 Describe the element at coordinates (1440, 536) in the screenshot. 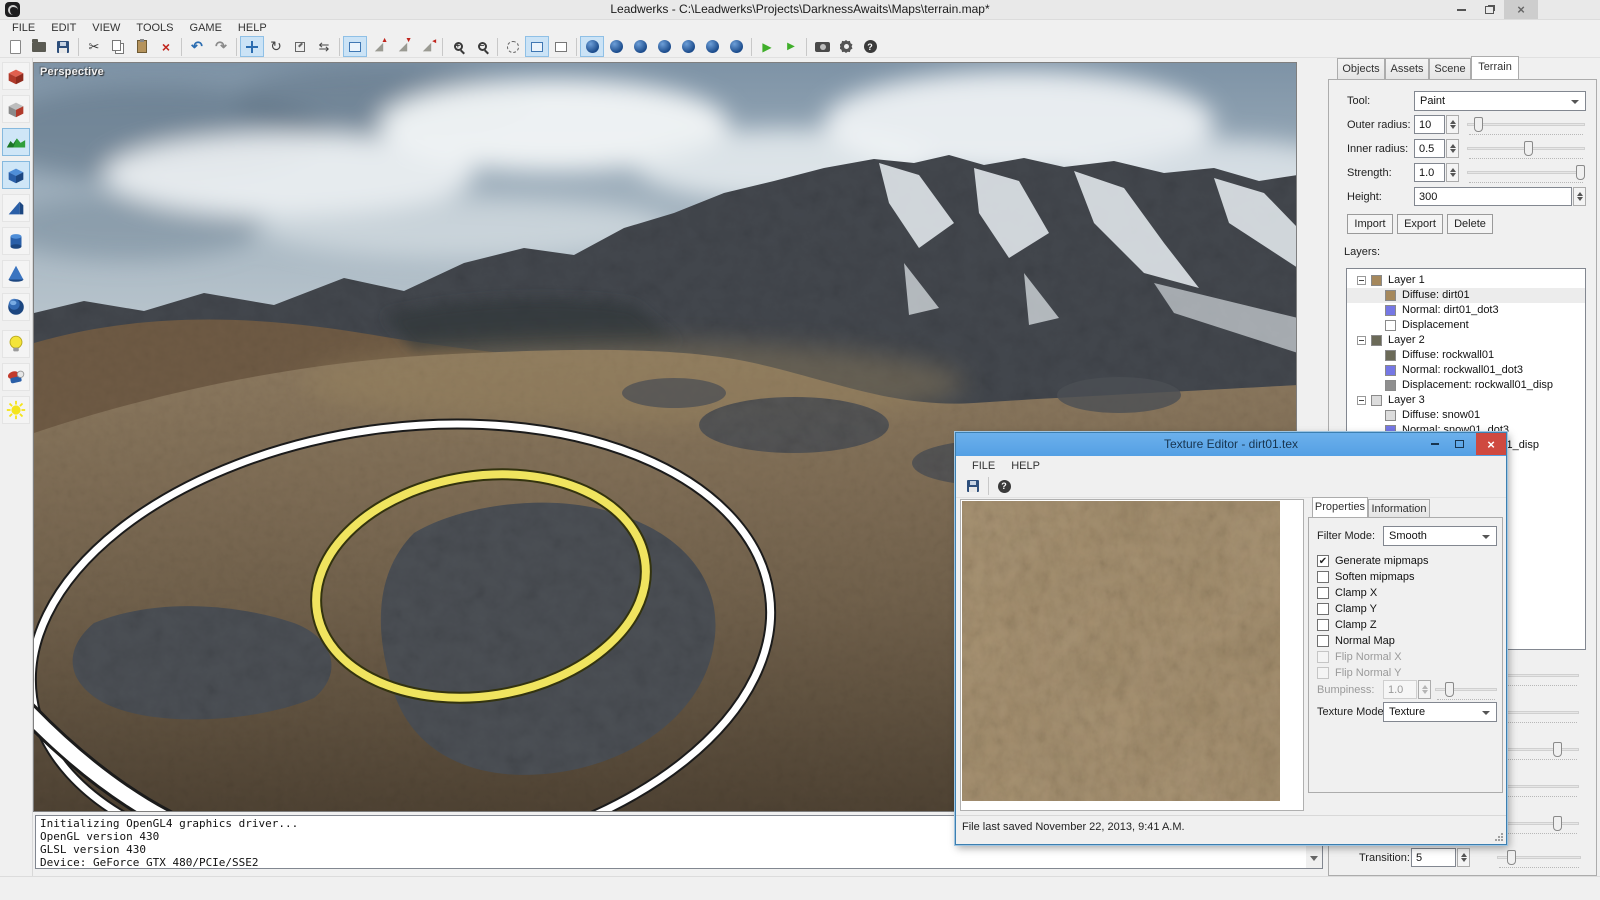

I see `filter-mode-dropdown: Smooth` at that location.